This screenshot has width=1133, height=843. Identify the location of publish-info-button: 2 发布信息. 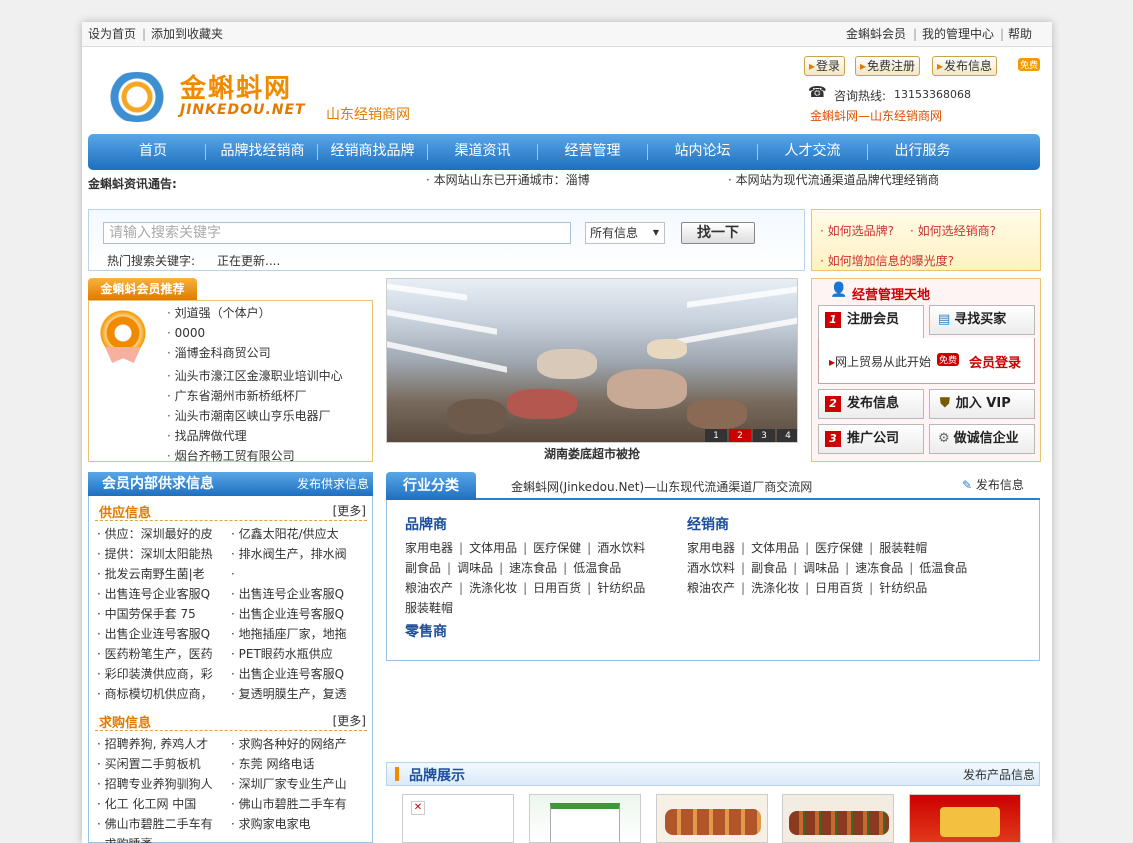
(871, 404).